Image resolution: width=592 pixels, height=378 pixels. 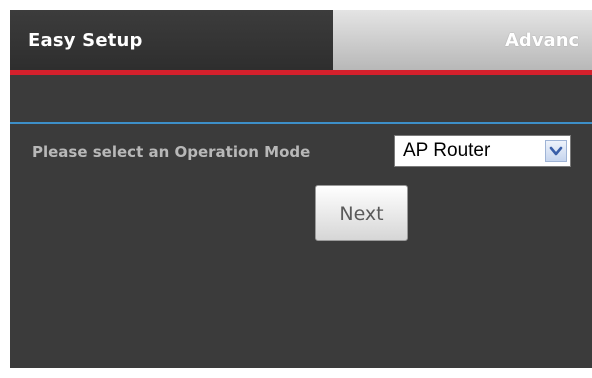 I want to click on chevron-down-icon, so click(x=556, y=151).